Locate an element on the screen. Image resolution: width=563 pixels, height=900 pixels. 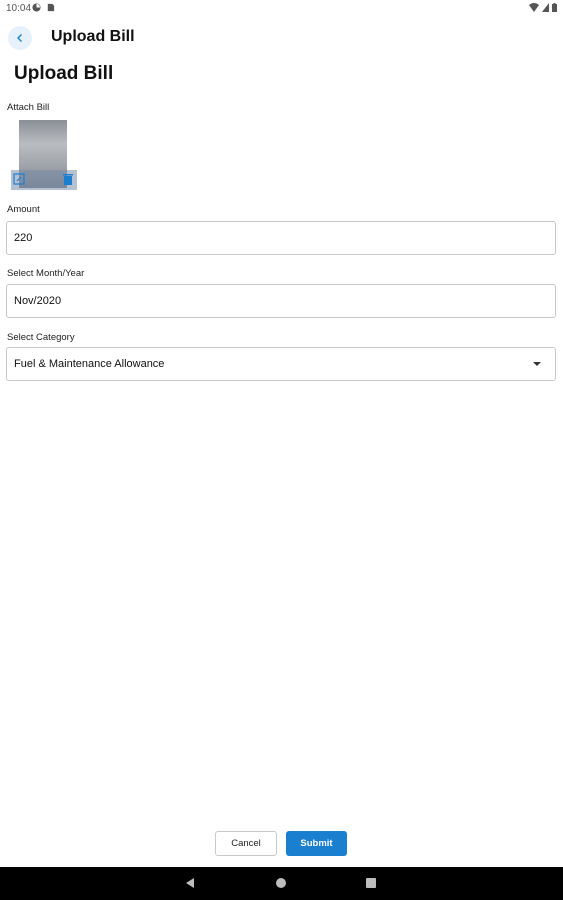
wifi-icon is located at coordinates (534, 7).